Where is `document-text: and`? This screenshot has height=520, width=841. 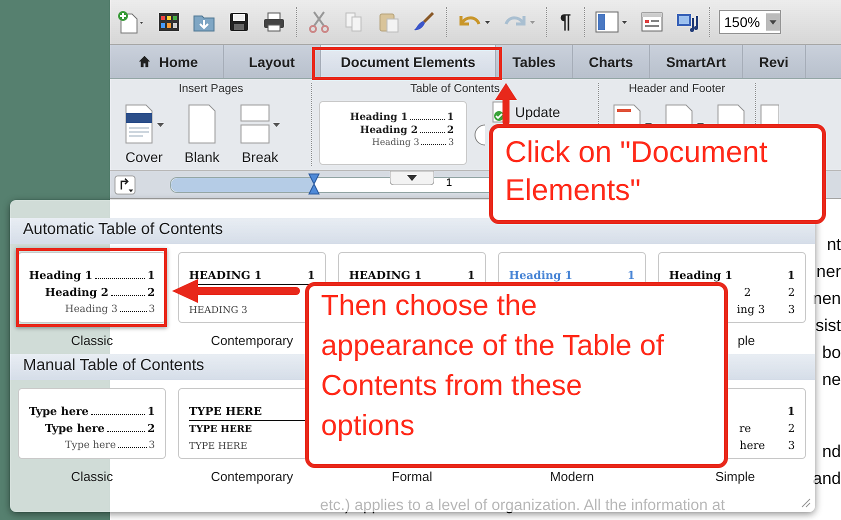
document-text: and is located at coordinates (826, 478).